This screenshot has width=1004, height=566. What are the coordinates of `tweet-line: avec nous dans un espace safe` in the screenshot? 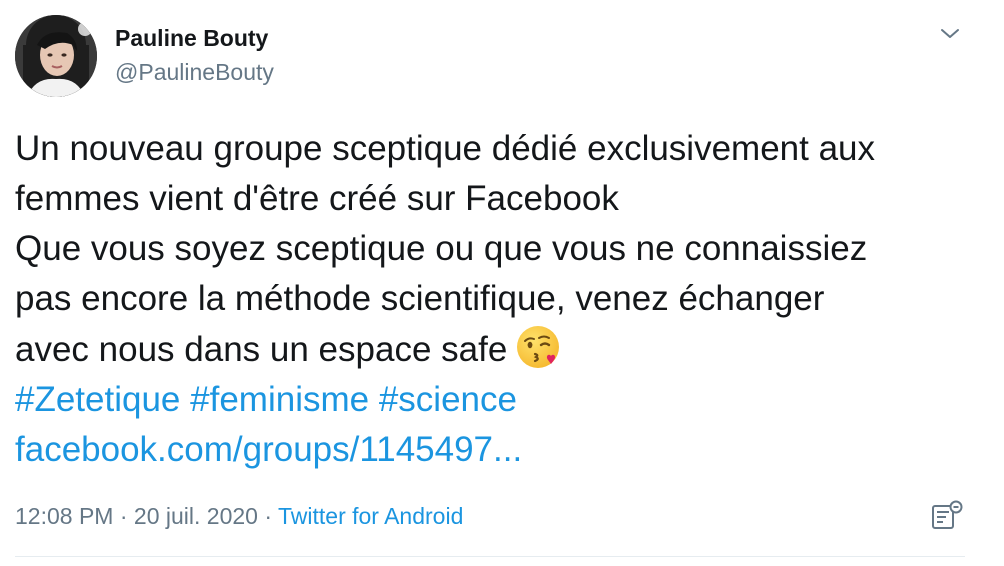 It's located at (261, 349).